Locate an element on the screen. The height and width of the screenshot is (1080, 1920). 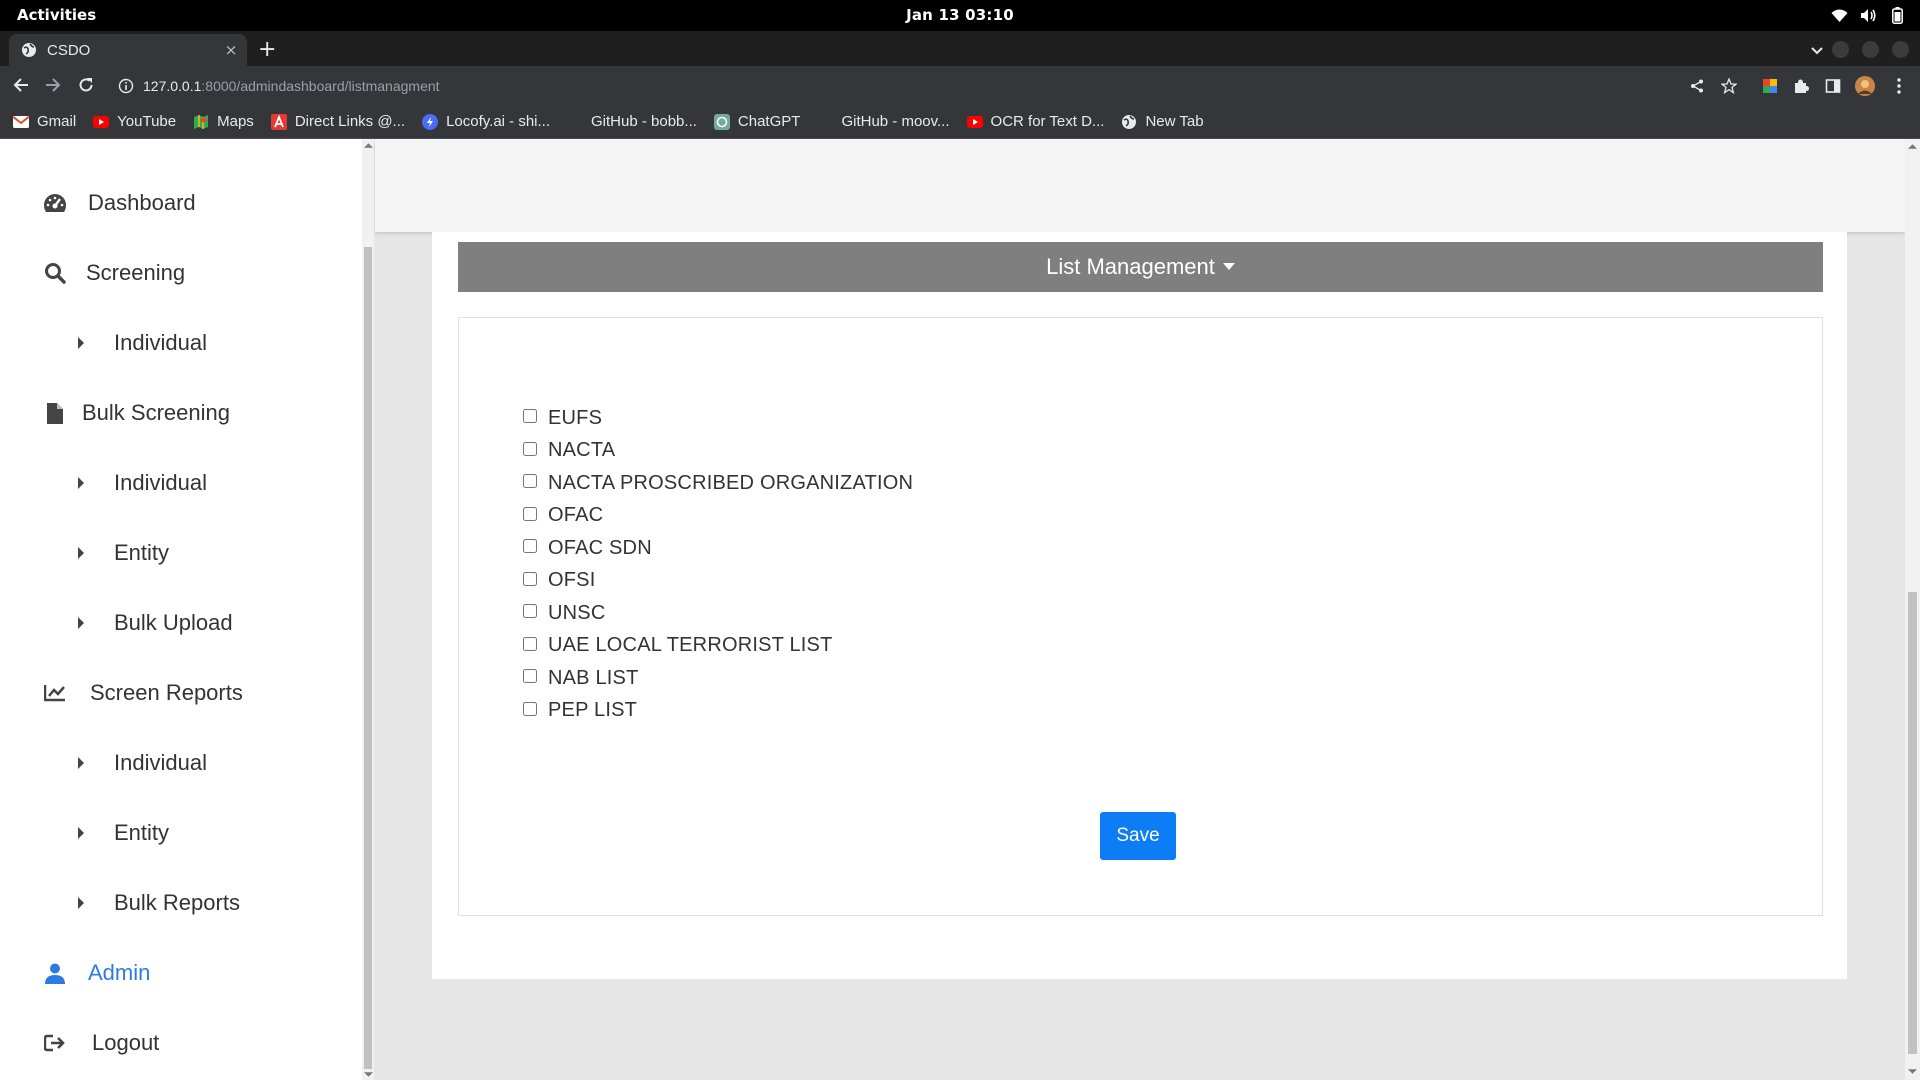
sidebar-subitem-bulk-reports: Bulk Reports is located at coordinates (158, 903).